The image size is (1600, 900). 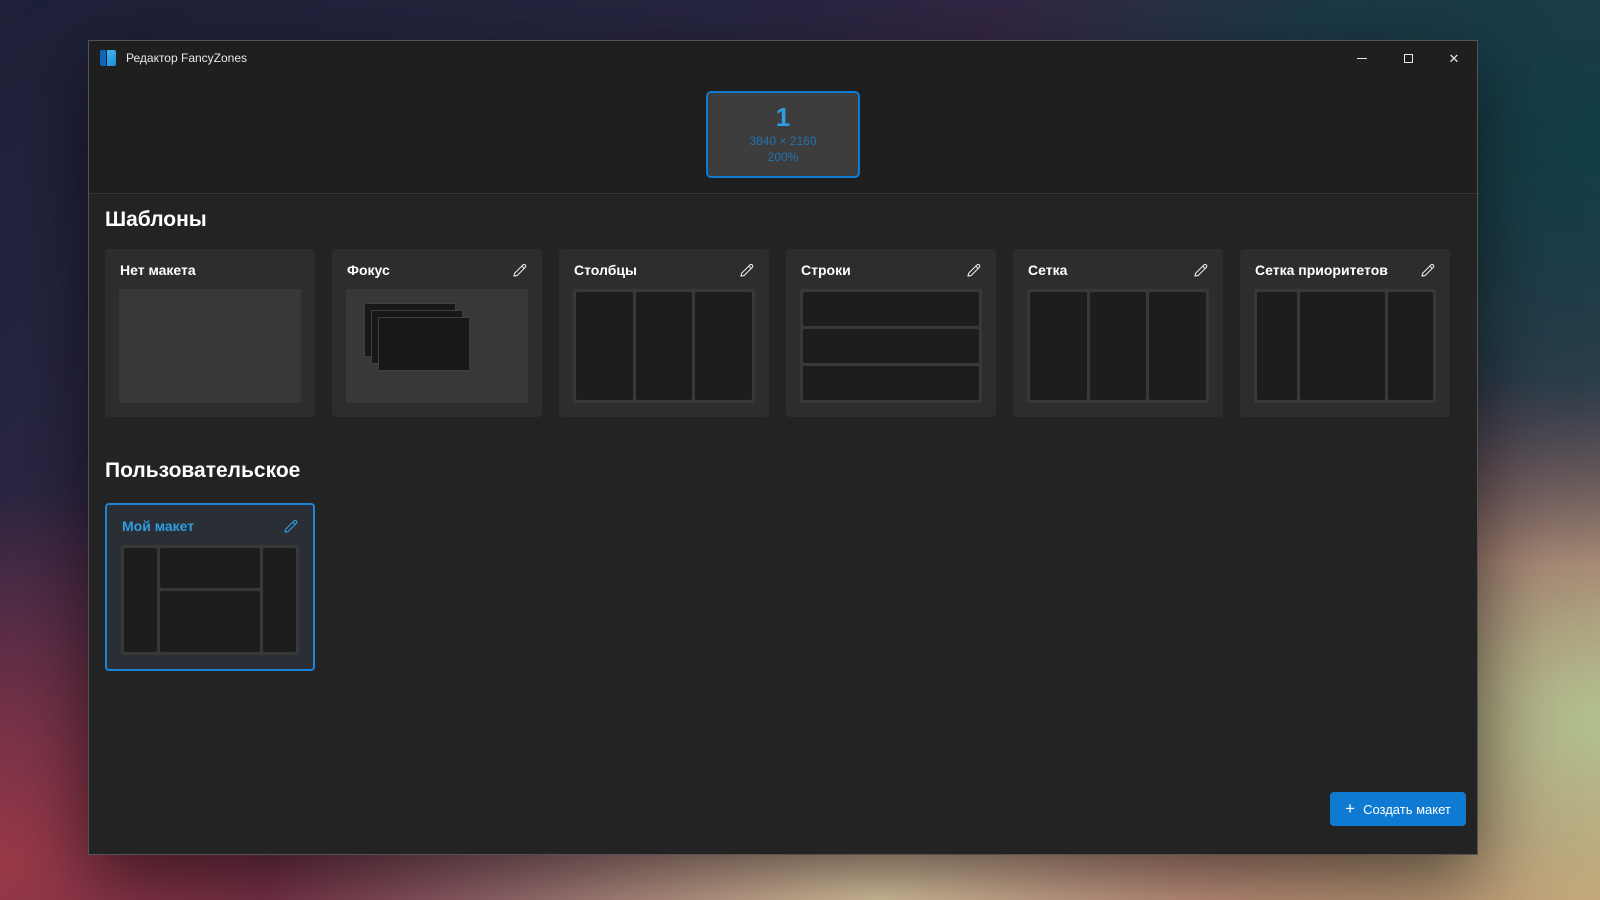 I want to click on monitor-scaling: 200%, so click(x=783, y=157).